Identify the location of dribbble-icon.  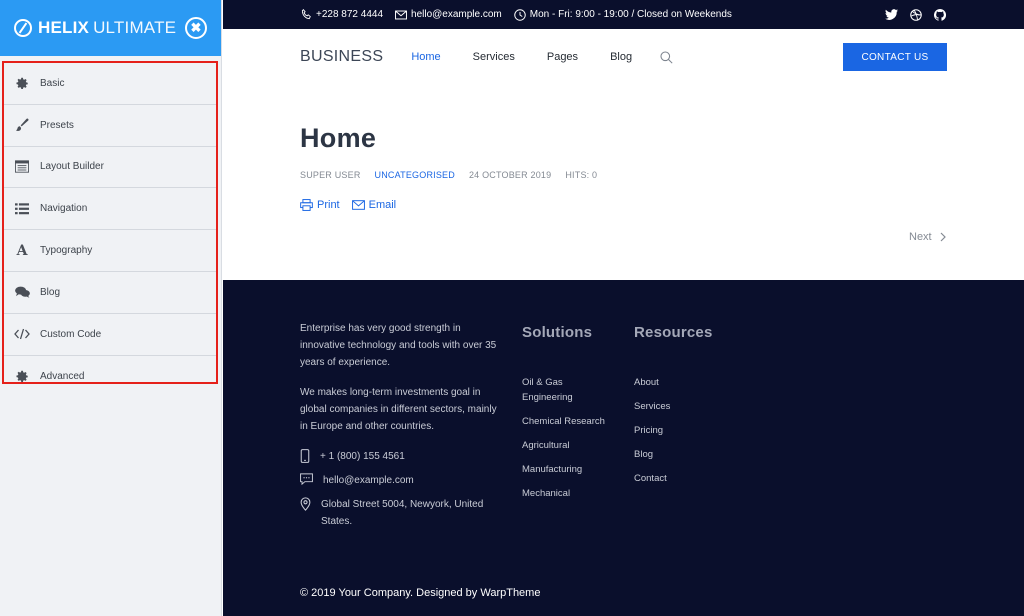
(916, 14).